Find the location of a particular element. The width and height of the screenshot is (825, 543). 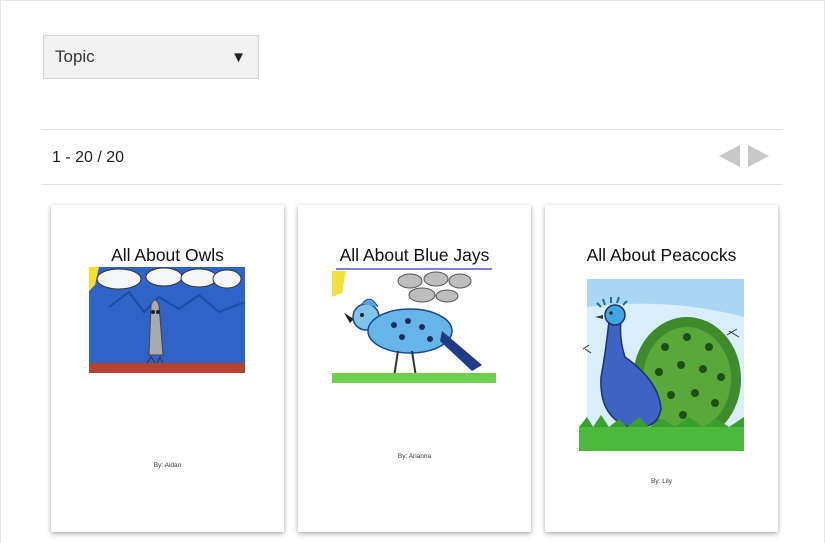

previous-page-icon is located at coordinates (729, 156).